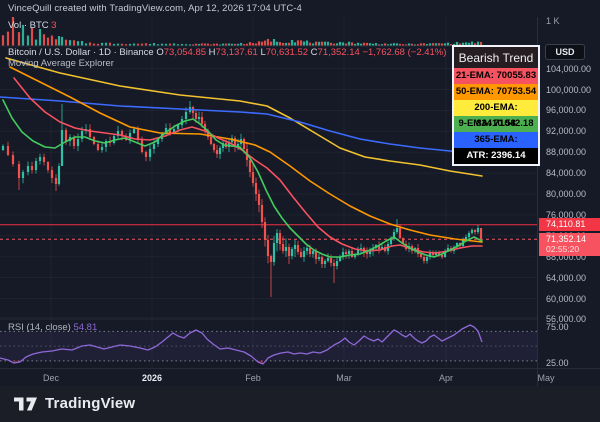 Image resolution: width=600 pixels, height=422 pixels. I want to click on axis-tick-label: 80,000.00, so click(566, 194).